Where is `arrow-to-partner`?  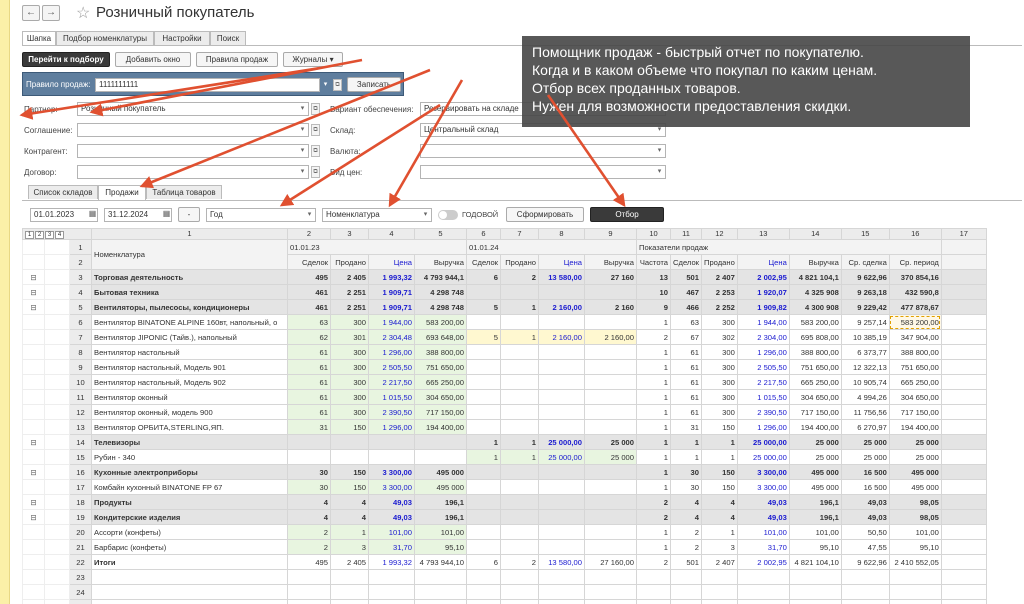 arrow-to-partner is located at coordinates (170, 93).